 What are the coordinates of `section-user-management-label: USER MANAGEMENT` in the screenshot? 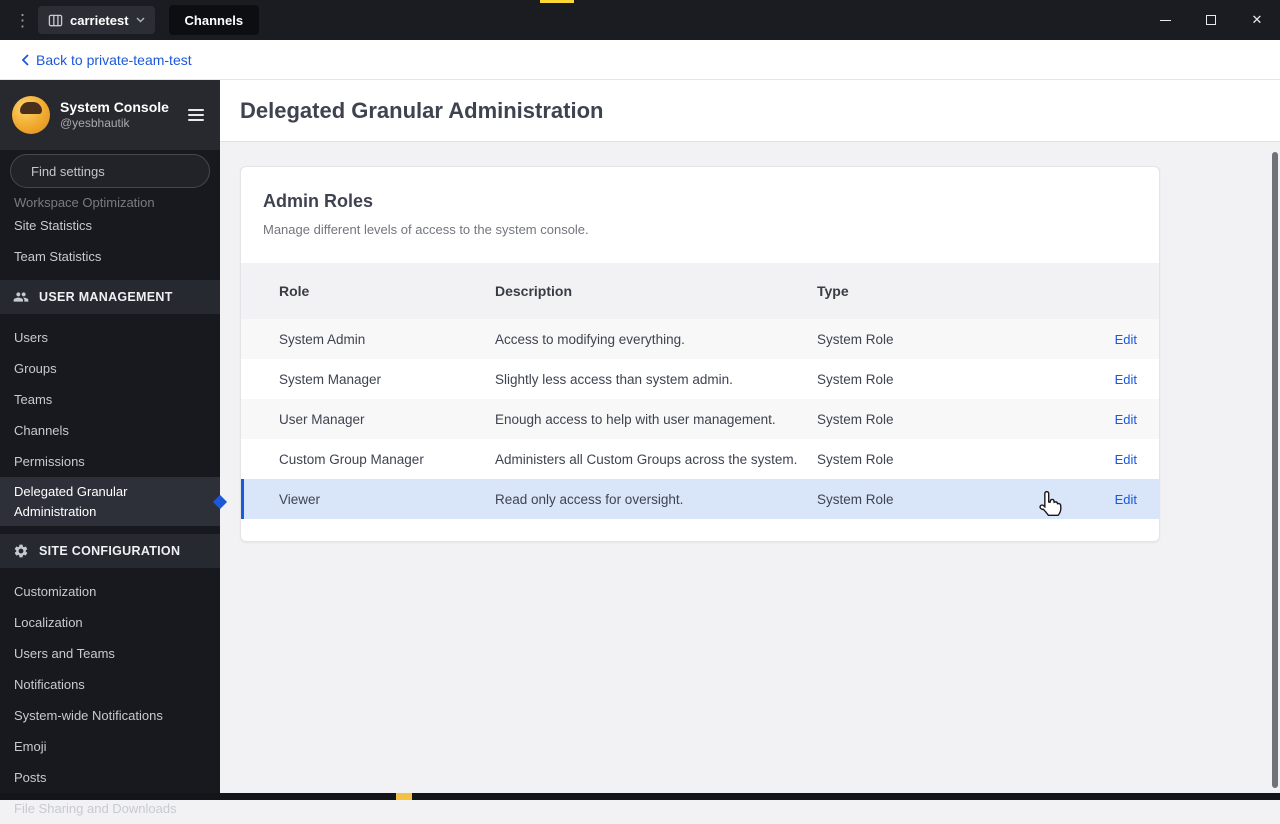 It's located at (106, 297).